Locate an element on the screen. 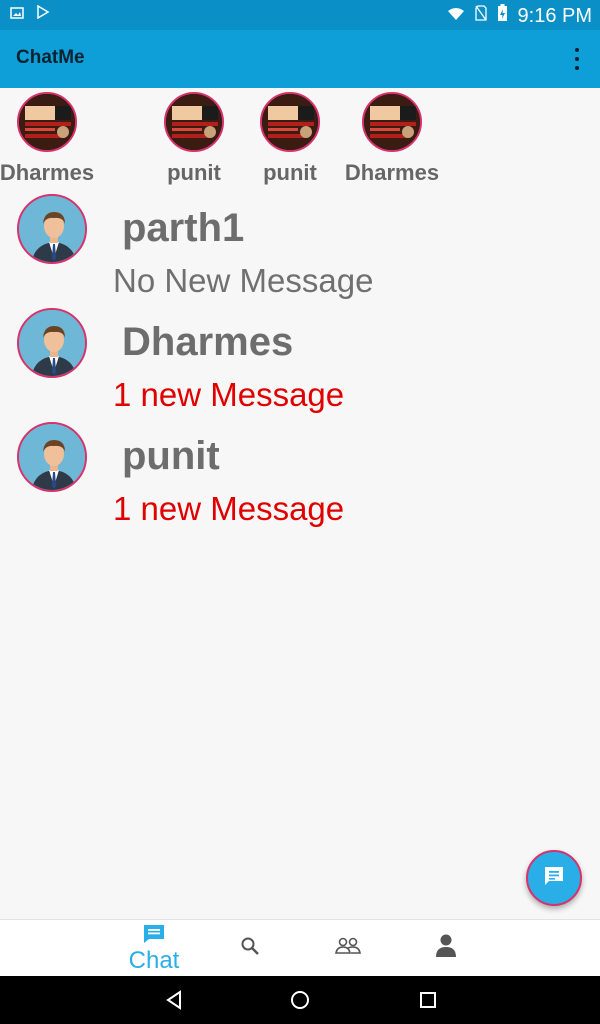 The width and height of the screenshot is (600, 1024). chat-icon is located at coordinates (154, 936).